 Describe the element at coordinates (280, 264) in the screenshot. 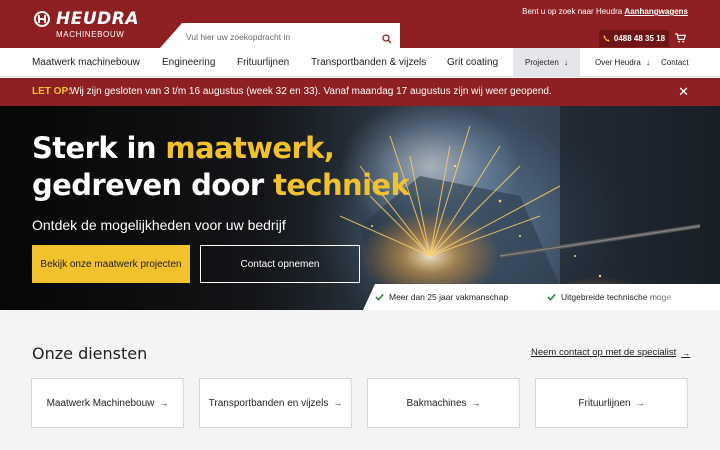

I see `contact-button: Contact opnemen` at that location.